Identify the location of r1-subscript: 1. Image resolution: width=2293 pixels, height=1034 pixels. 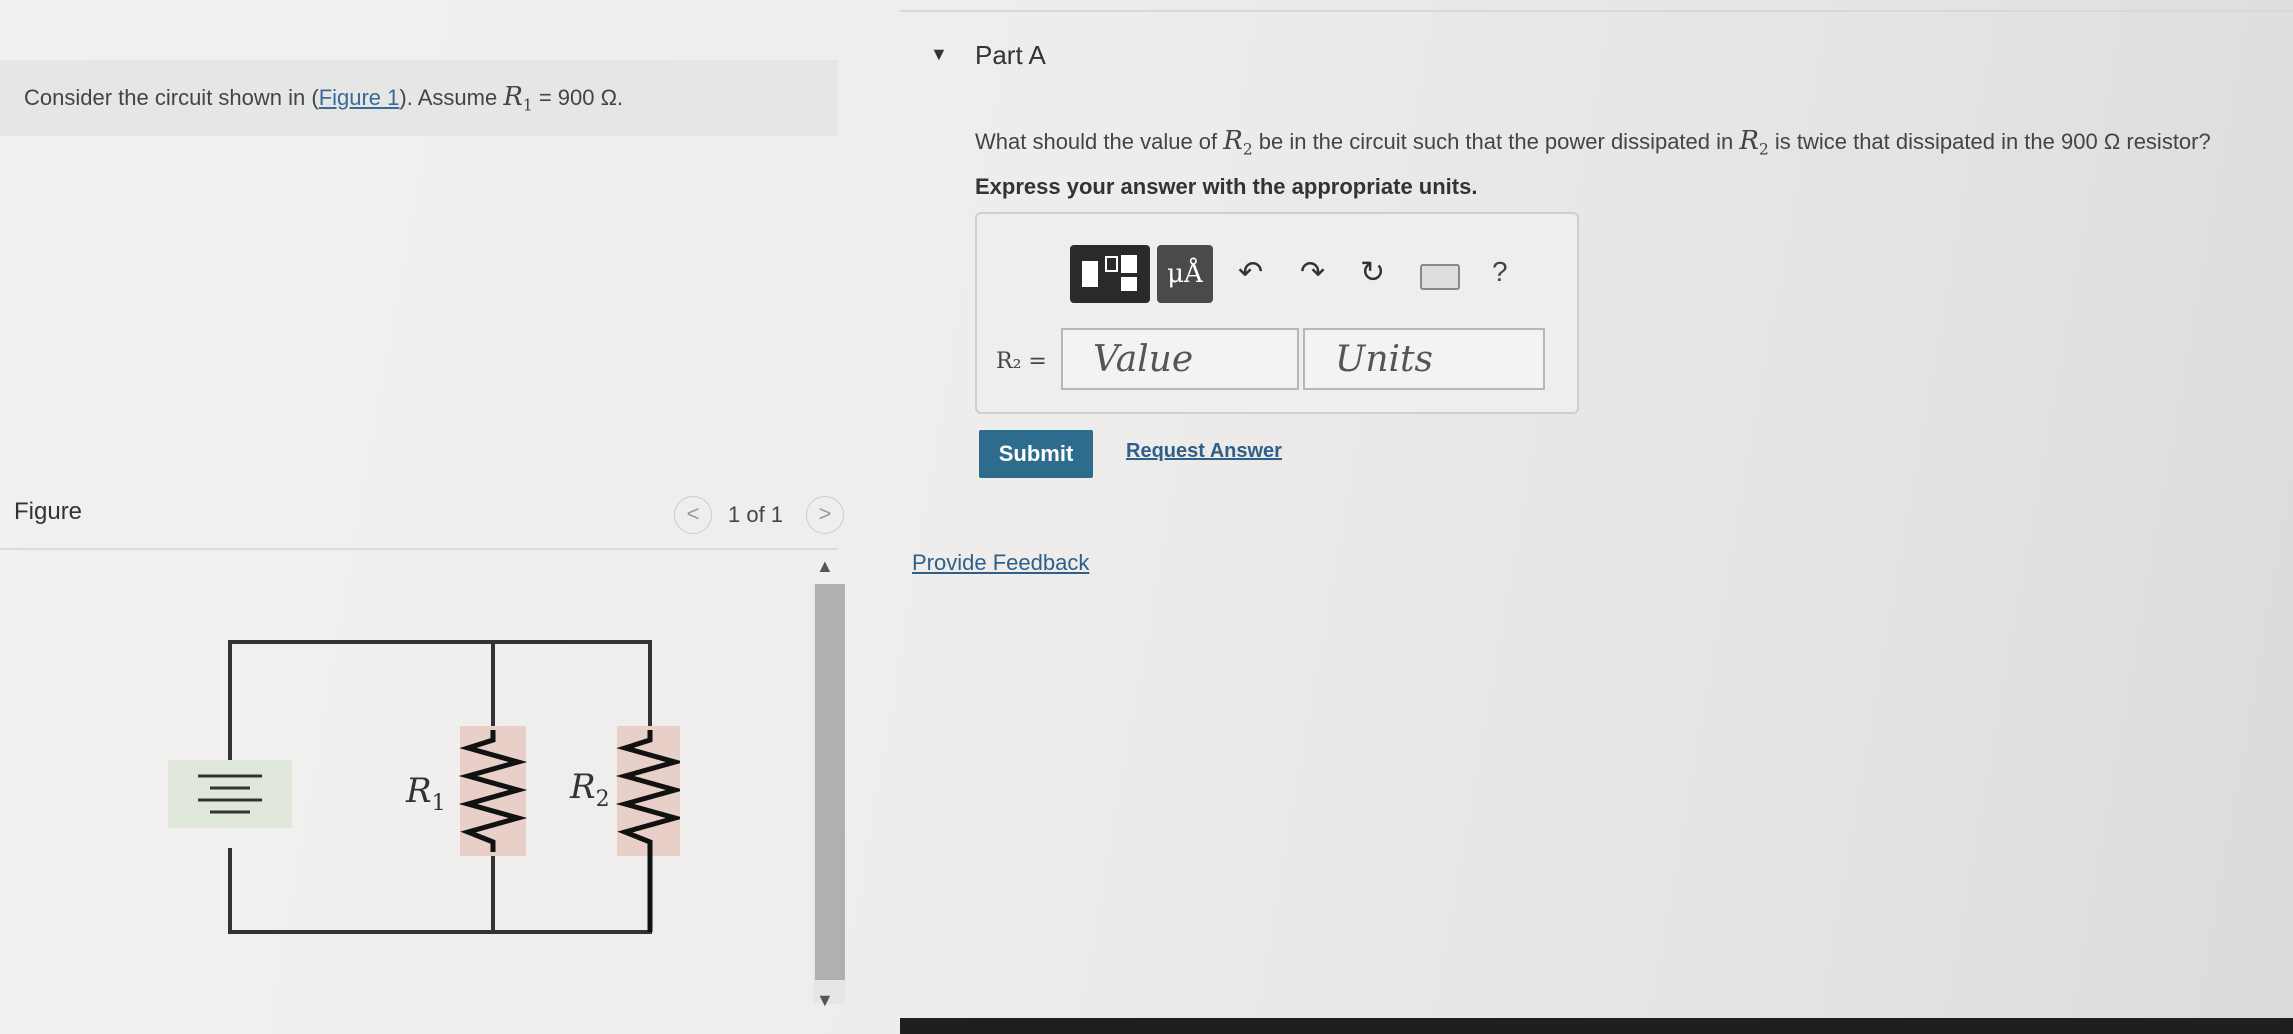
(527, 105).